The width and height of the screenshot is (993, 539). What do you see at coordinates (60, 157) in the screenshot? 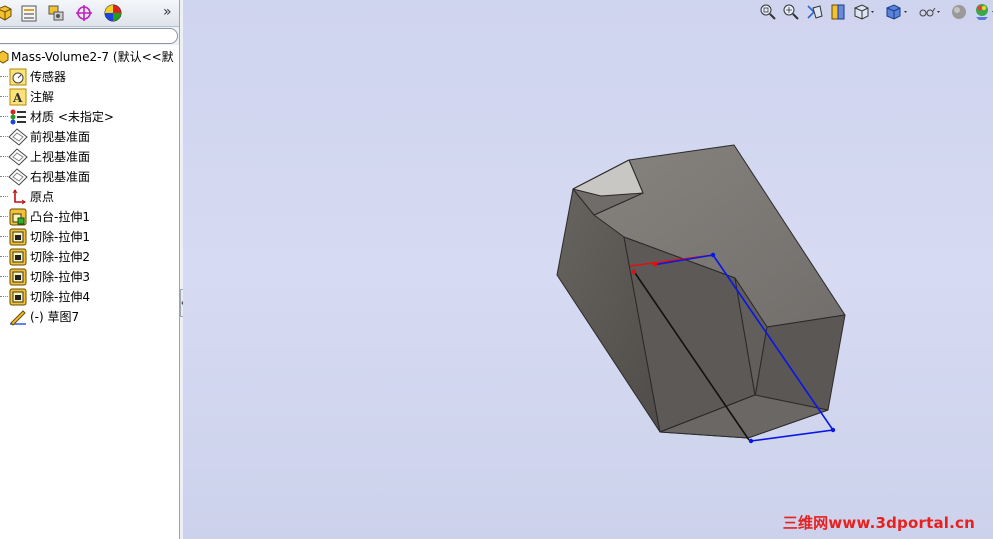
I see `tree-item-label: 上视基准面` at bounding box center [60, 157].